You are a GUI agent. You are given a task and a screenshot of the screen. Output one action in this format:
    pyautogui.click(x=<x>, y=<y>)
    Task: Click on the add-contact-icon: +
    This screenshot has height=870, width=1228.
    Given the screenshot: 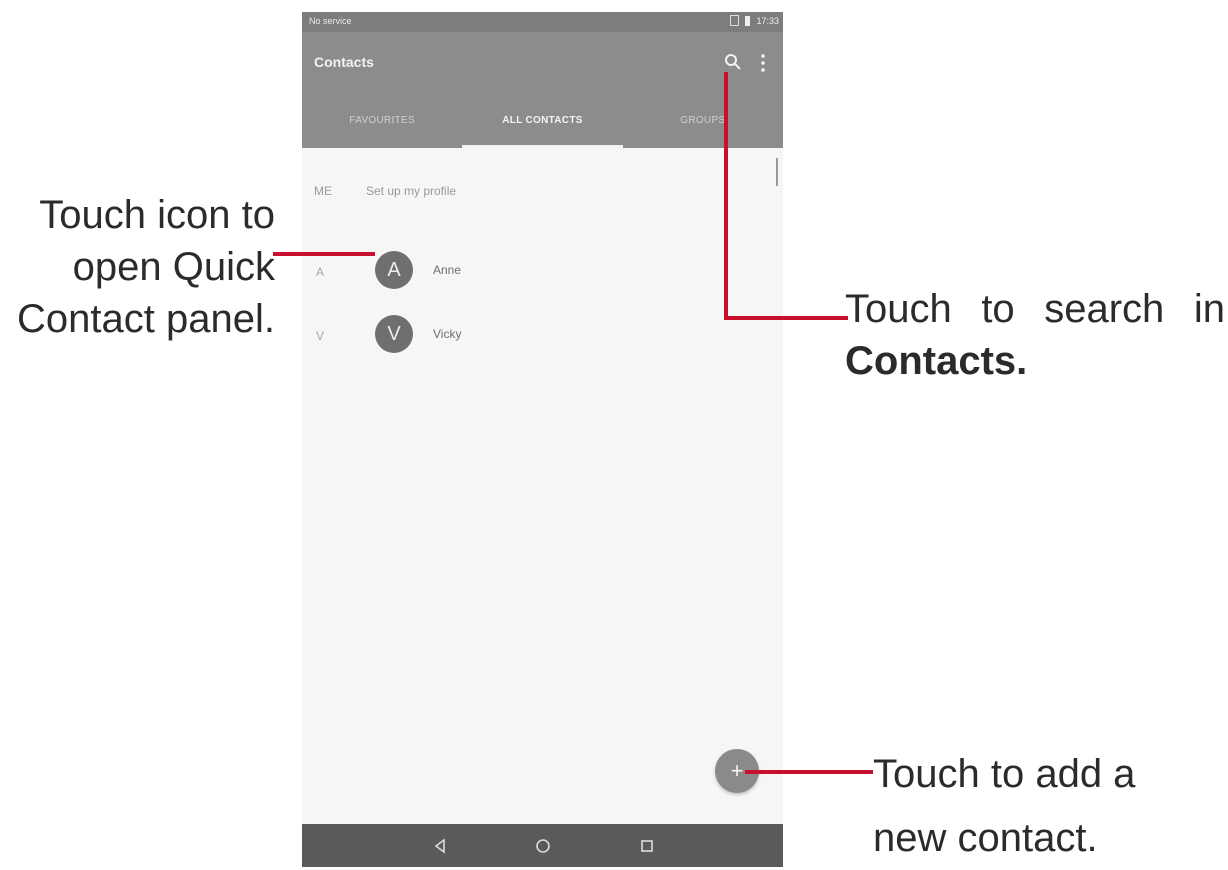 What is the action you would take?
    pyautogui.click(x=737, y=770)
    